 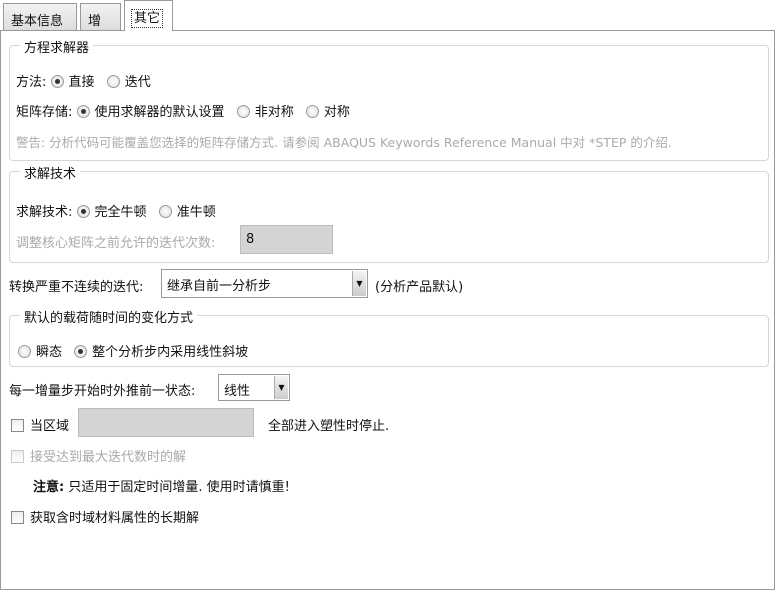 I want to click on tab-increment: 增量, so click(x=100, y=25).